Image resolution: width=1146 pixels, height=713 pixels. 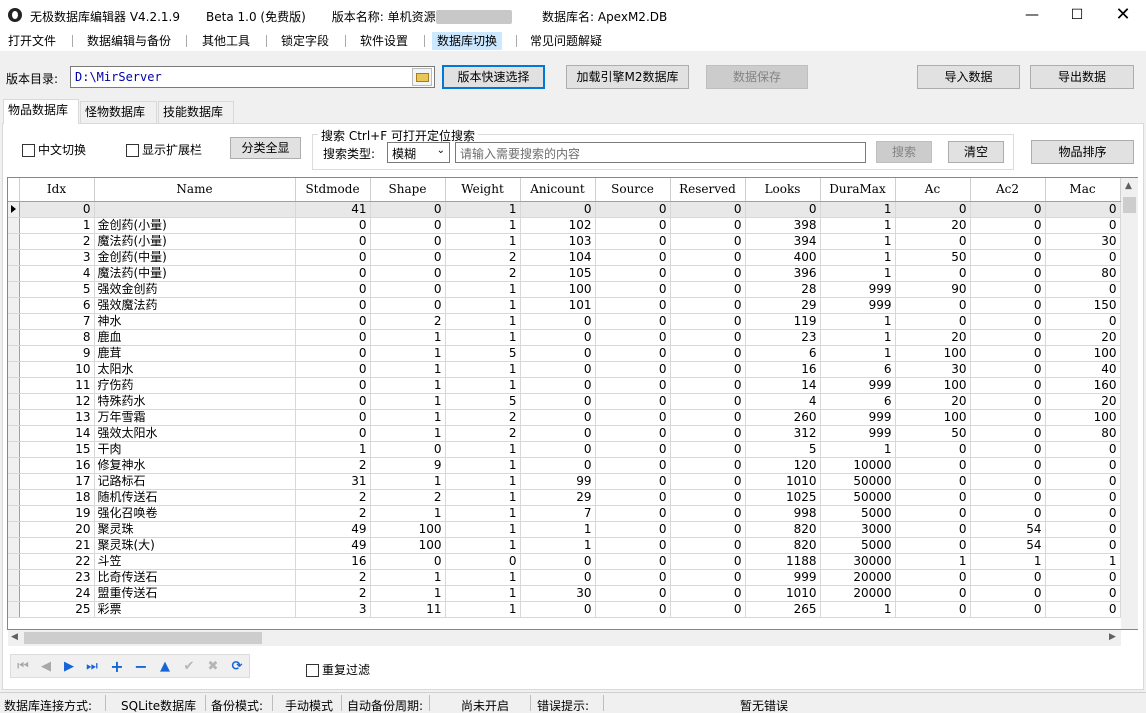 What do you see at coordinates (858, 433) in the screenshot?
I see `cell-duramax: 999` at bounding box center [858, 433].